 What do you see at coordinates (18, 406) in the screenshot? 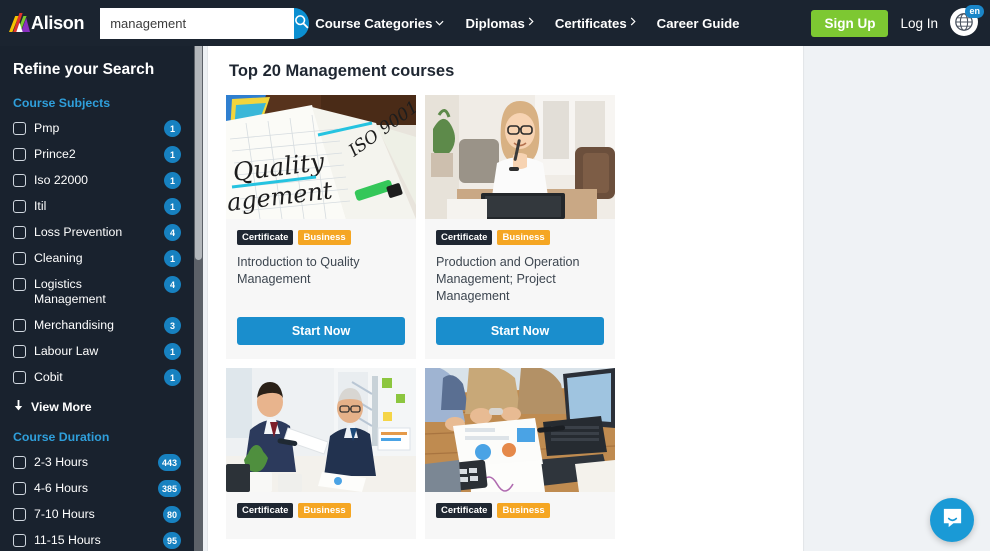
I see `arrow-down-icon` at bounding box center [18, 406].